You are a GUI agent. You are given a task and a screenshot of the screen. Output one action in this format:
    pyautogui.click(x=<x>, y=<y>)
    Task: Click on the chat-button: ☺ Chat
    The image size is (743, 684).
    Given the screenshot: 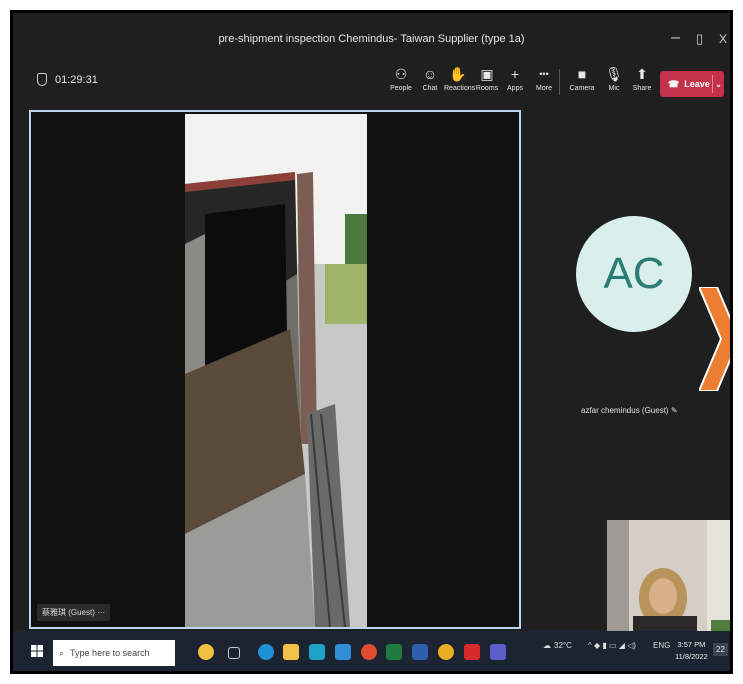 What is the action you would take?
    pyautogui.click(x=430, y=78)
    